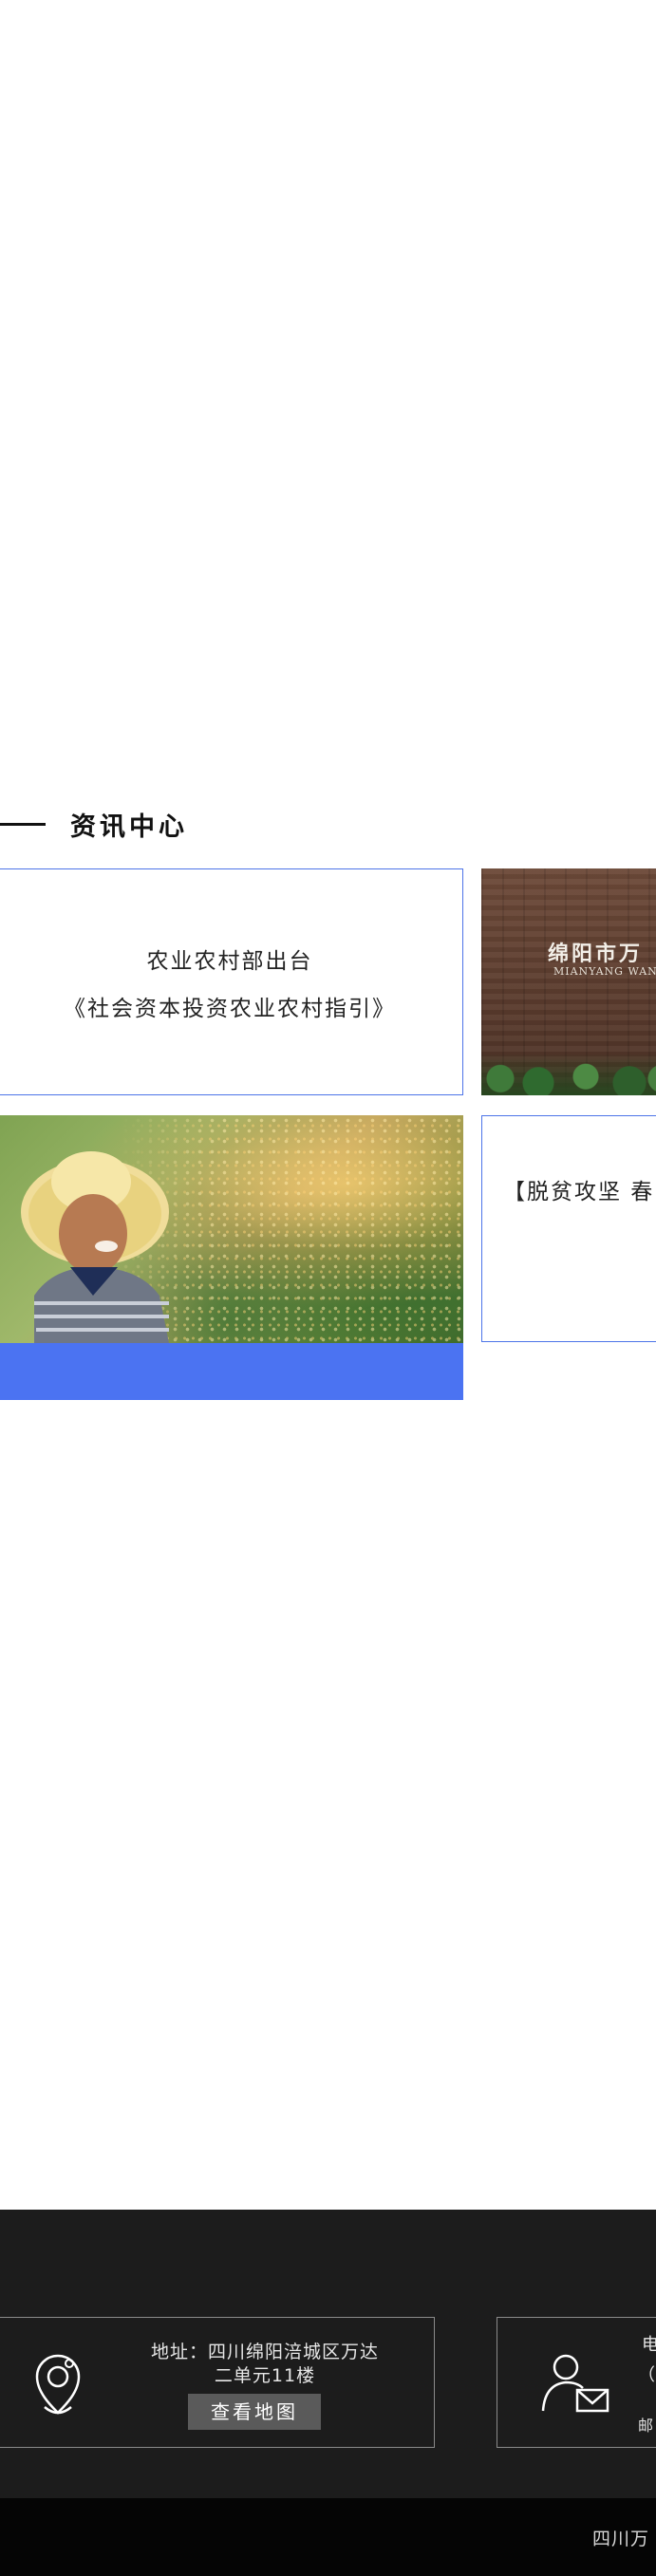 The width and height of the screenshot is (656, 2576). I want to click on news-card-poverty: 【脱贫攻坚 春, so click(568, 1228).